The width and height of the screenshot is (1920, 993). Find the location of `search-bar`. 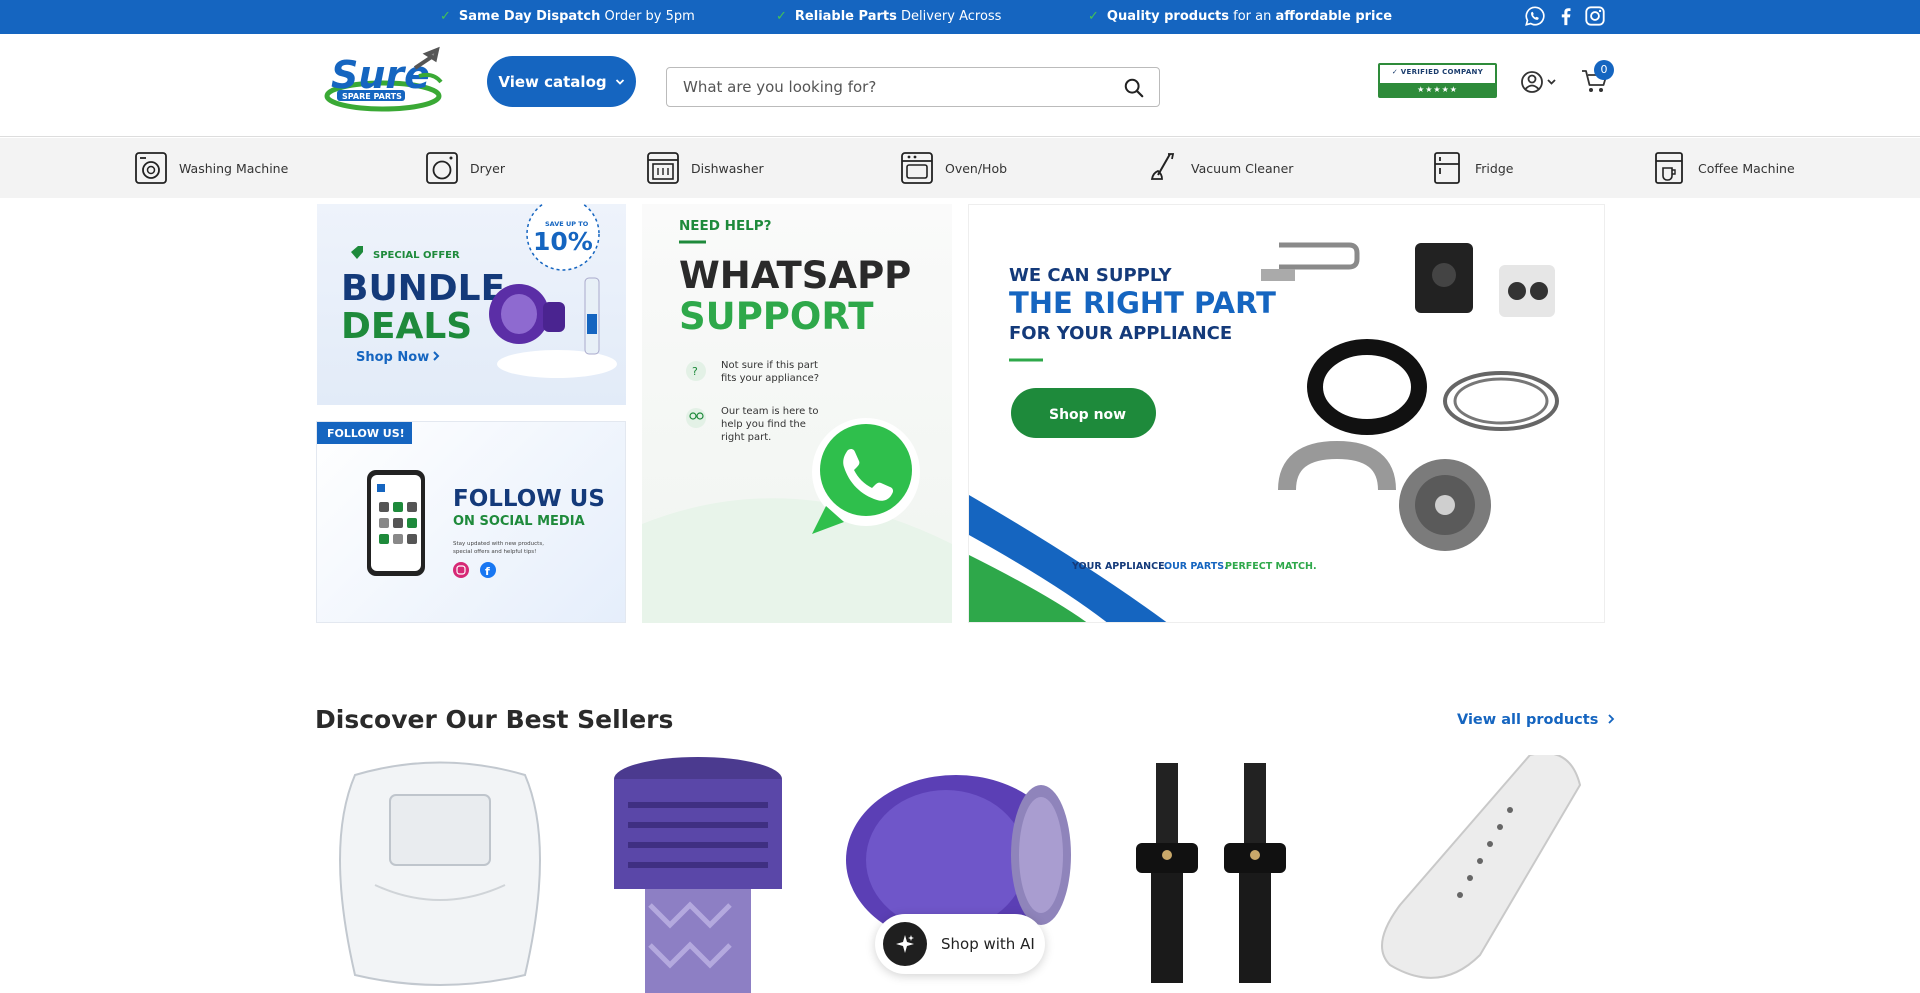

search-bar is located at coordinates (913, 87).